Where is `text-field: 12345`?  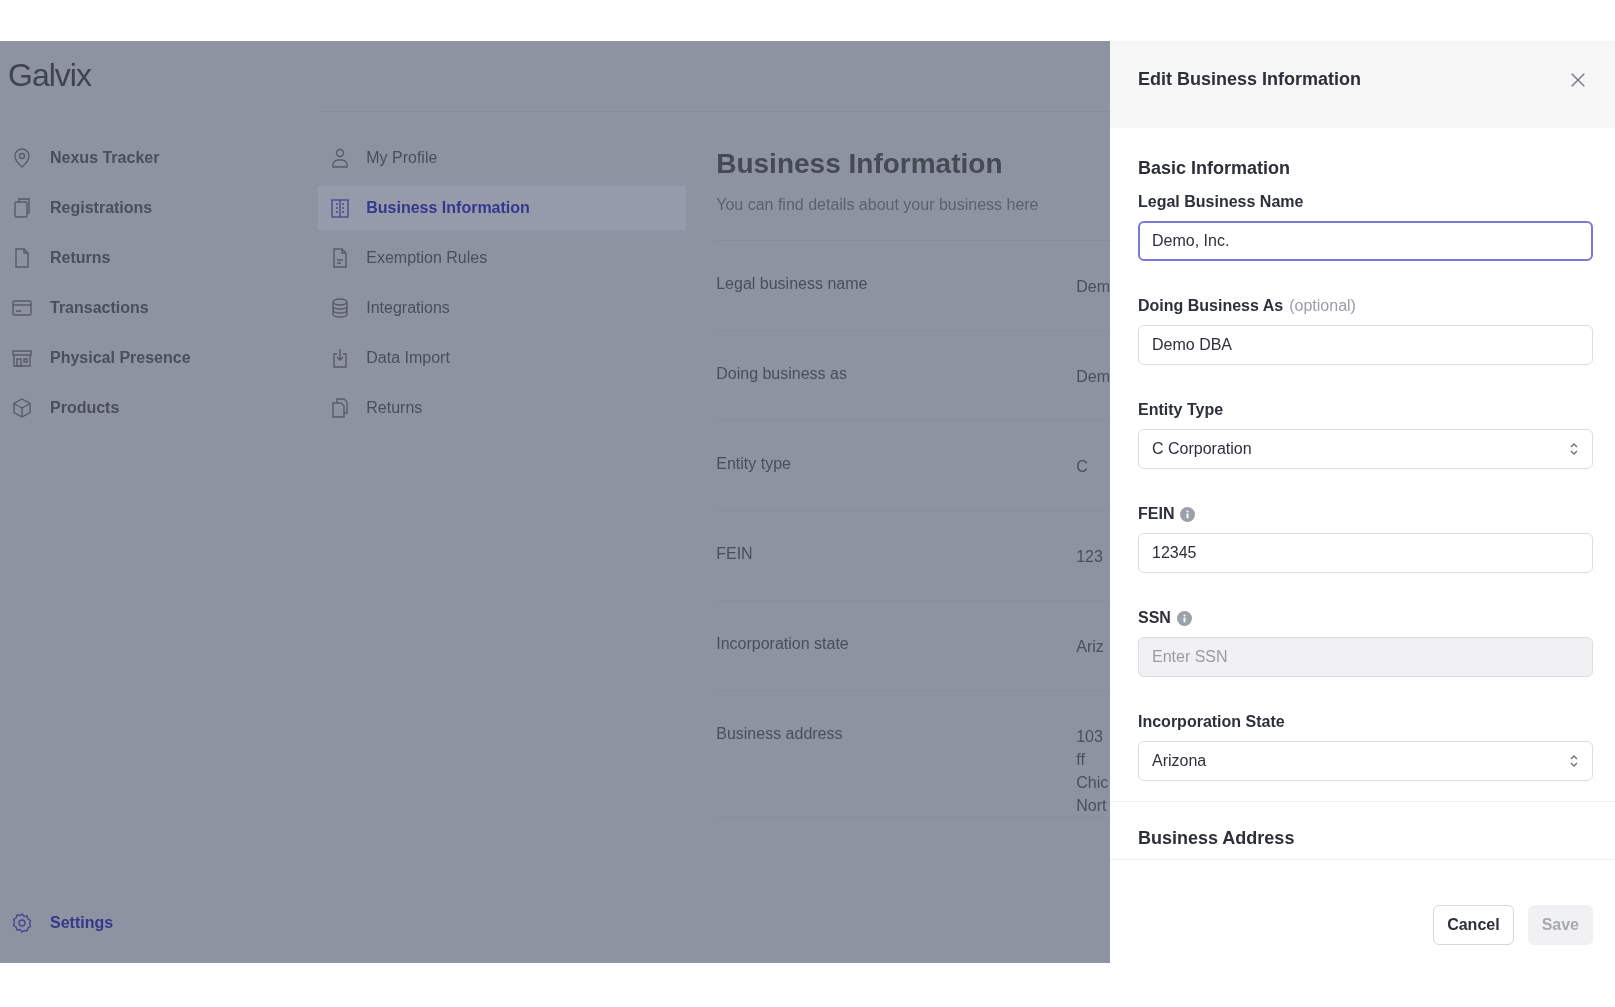 text-field: 12345 is located at coordinates (1365, 553).